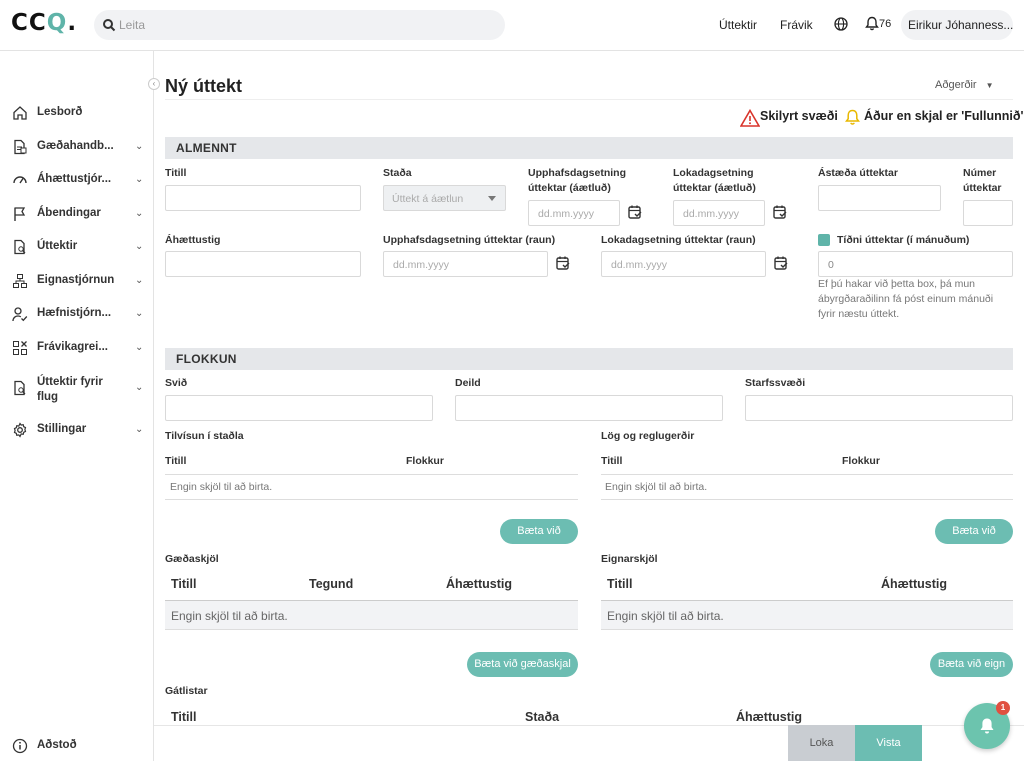  Describe the element at coordinates (799, 116) in the screenshot. I see `required-legend: Skilyrt svæði` at that location.